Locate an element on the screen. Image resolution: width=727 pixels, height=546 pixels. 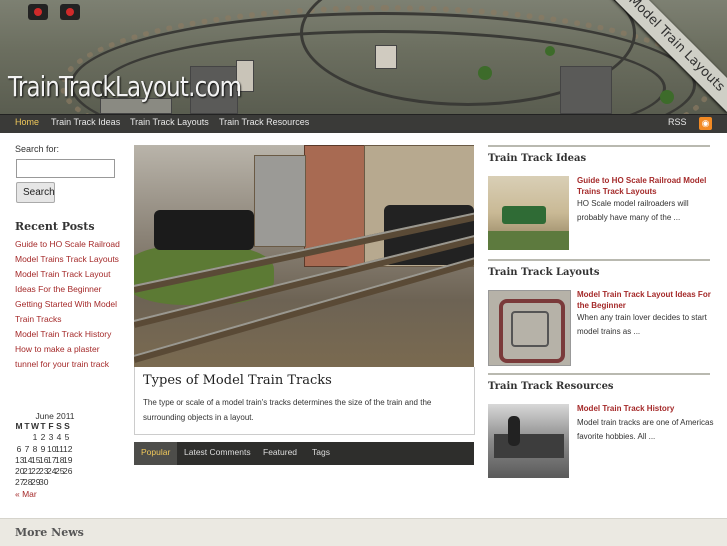
calendar-day: 15 is located at coordinates (36, 459).